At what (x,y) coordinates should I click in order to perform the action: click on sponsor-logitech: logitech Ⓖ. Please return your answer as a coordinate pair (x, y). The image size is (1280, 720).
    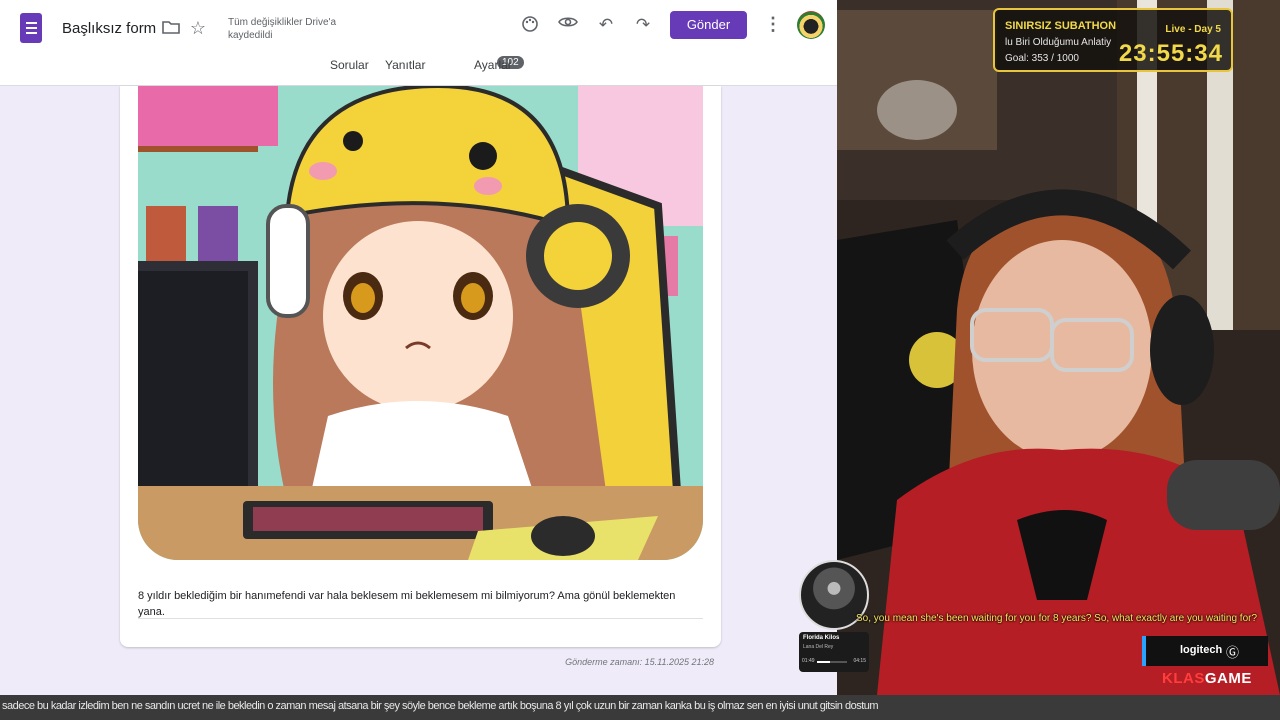
    Looking at the image, I should click on (1205, 651).